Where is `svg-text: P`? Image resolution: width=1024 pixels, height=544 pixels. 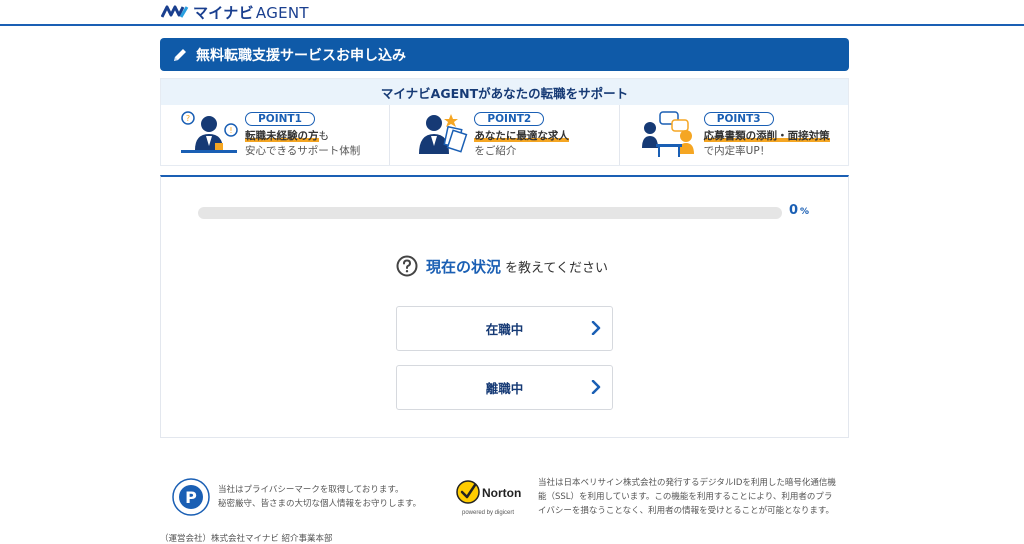
svg-text: P is located at coordinates (191, 497).